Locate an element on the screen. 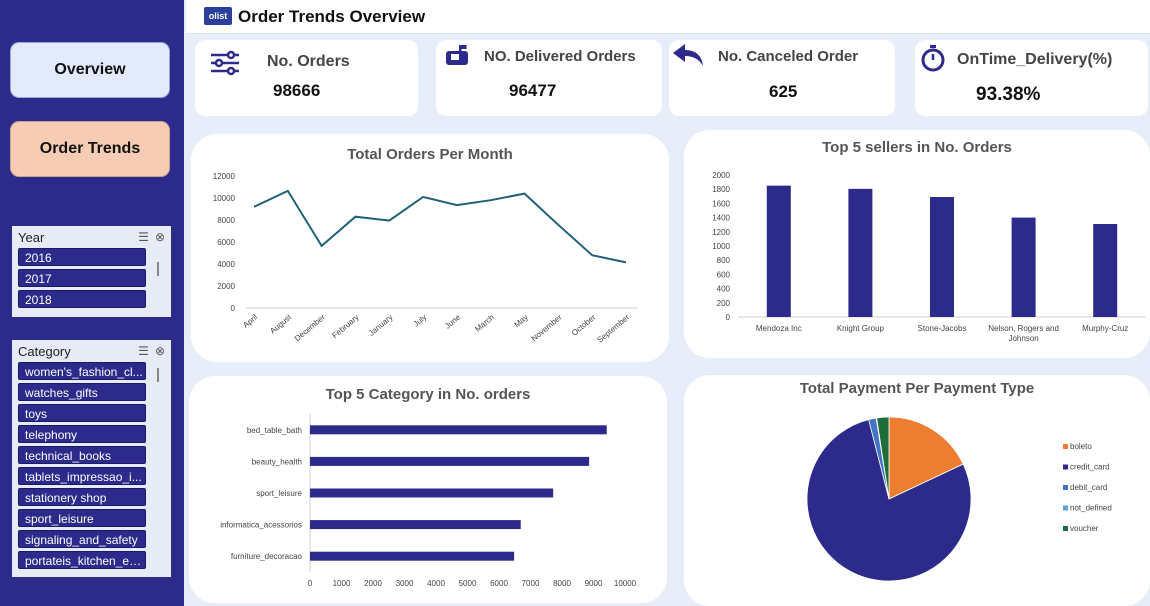 Image resolution: width=1150 pixels, height=606 pixels. x-tick-label: 3000 is located at coordinates (405, 583).